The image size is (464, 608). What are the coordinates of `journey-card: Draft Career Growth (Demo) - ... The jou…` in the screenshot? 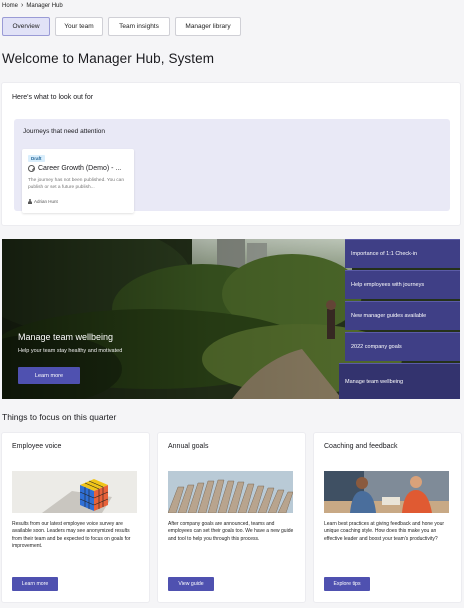 It's located at (78, 181).